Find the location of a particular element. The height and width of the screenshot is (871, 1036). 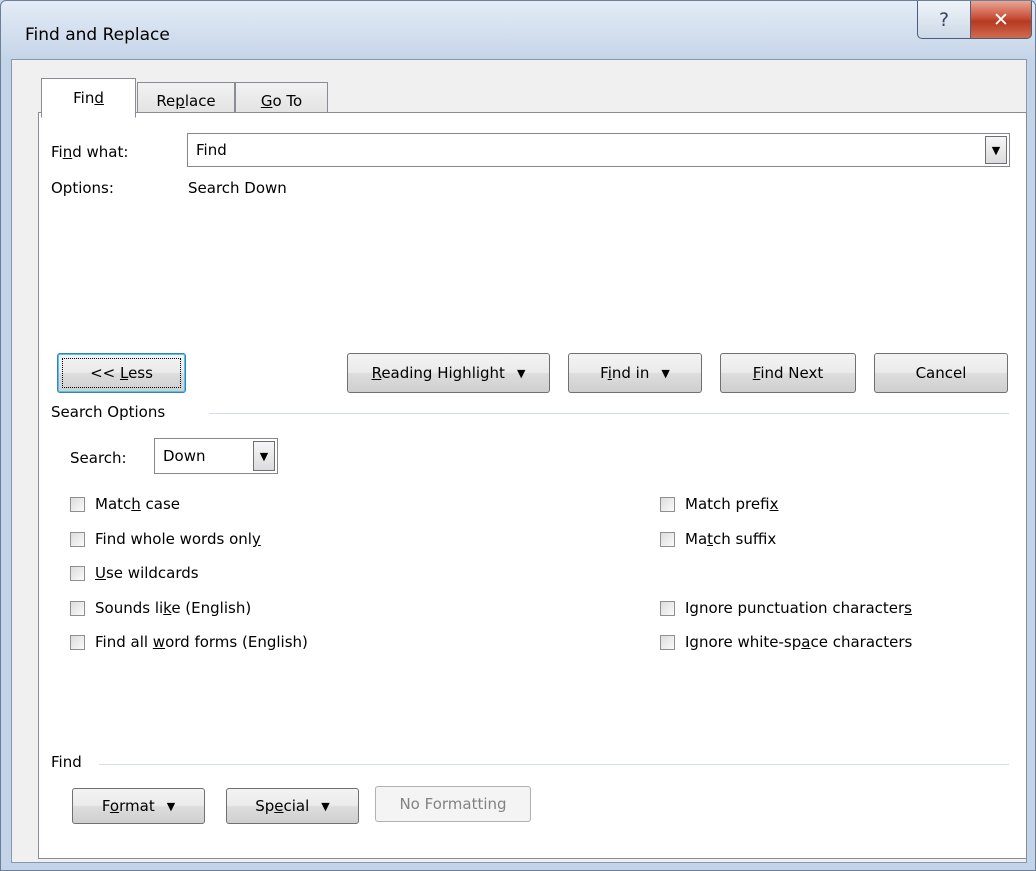

reading-highlight-label: Reading Highlight is located at coordinates (438, 373).